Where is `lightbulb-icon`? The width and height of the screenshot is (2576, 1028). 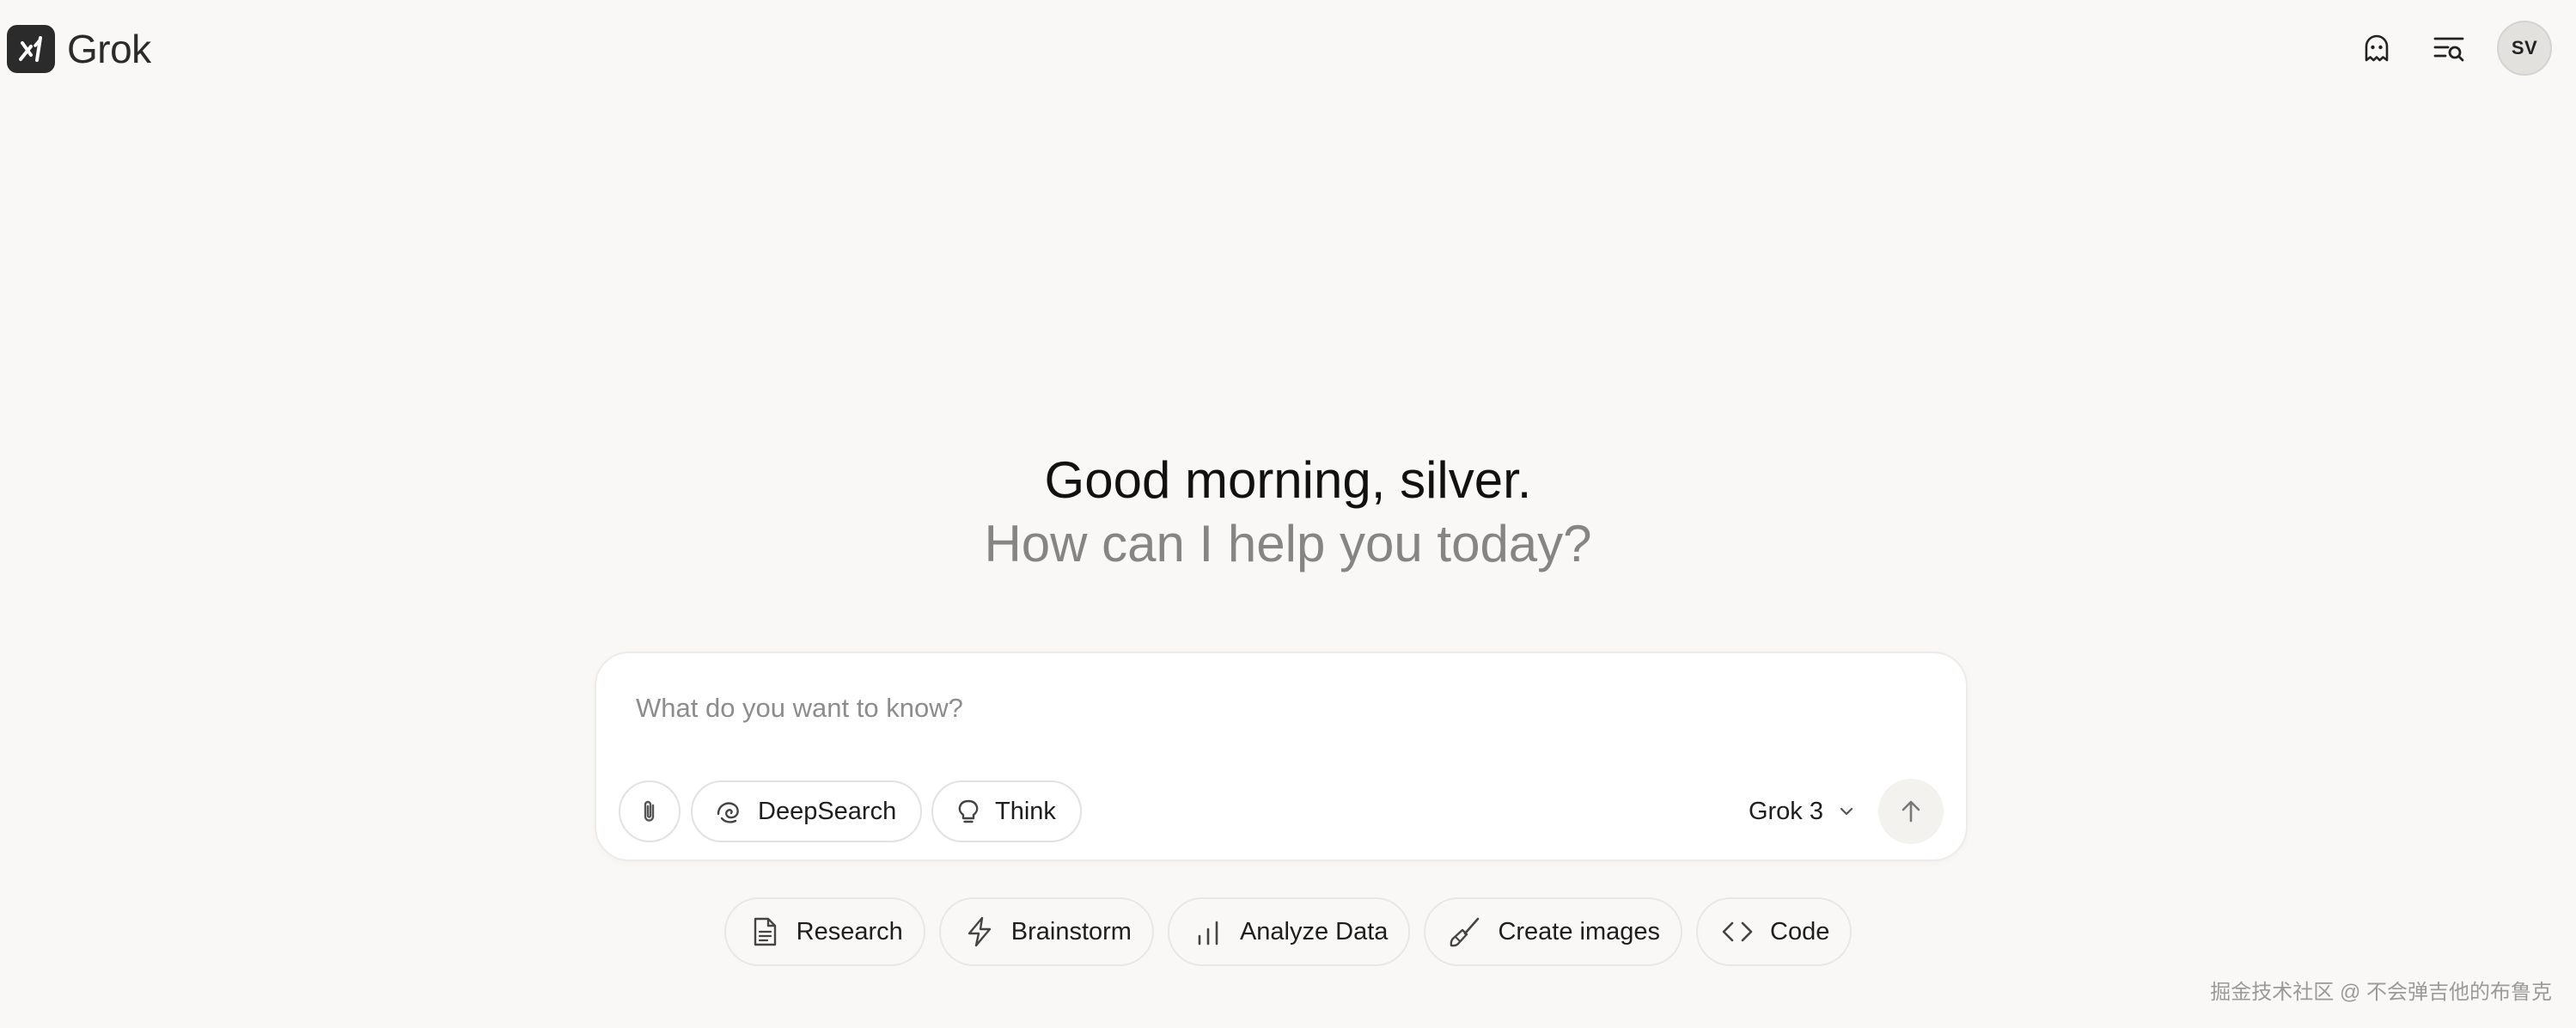
lightbulb-icon is located at coordinates (968, 812).